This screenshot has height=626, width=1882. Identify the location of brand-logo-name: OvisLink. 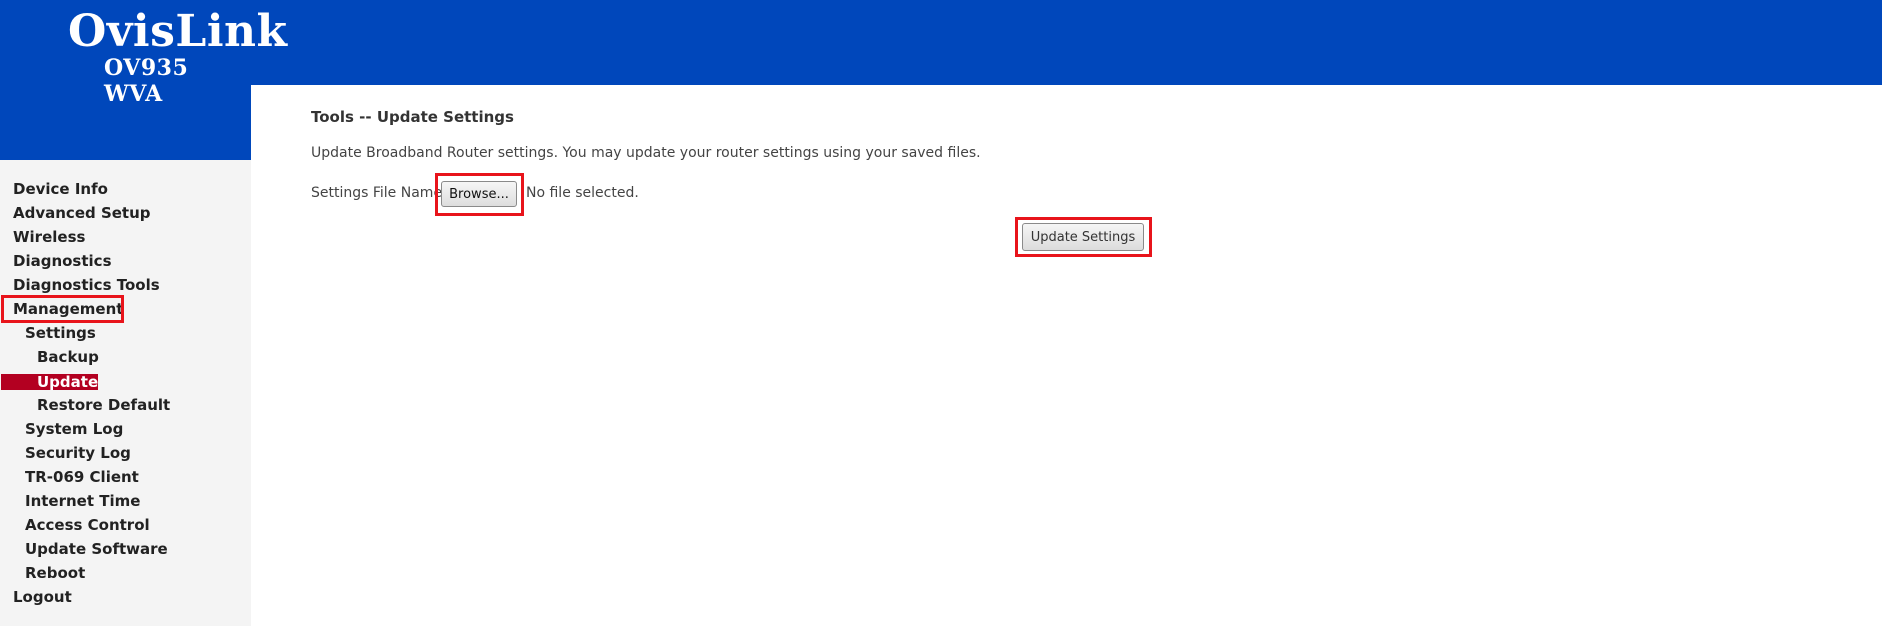
(178, 31).